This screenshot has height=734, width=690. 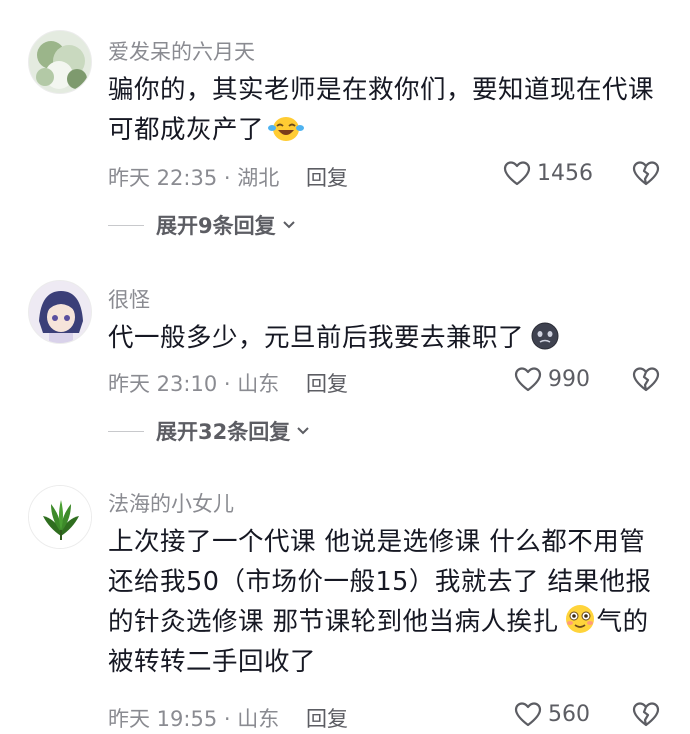 I want to click on expand-replies-button: 展开32条回复, so click(x=209, y=431).